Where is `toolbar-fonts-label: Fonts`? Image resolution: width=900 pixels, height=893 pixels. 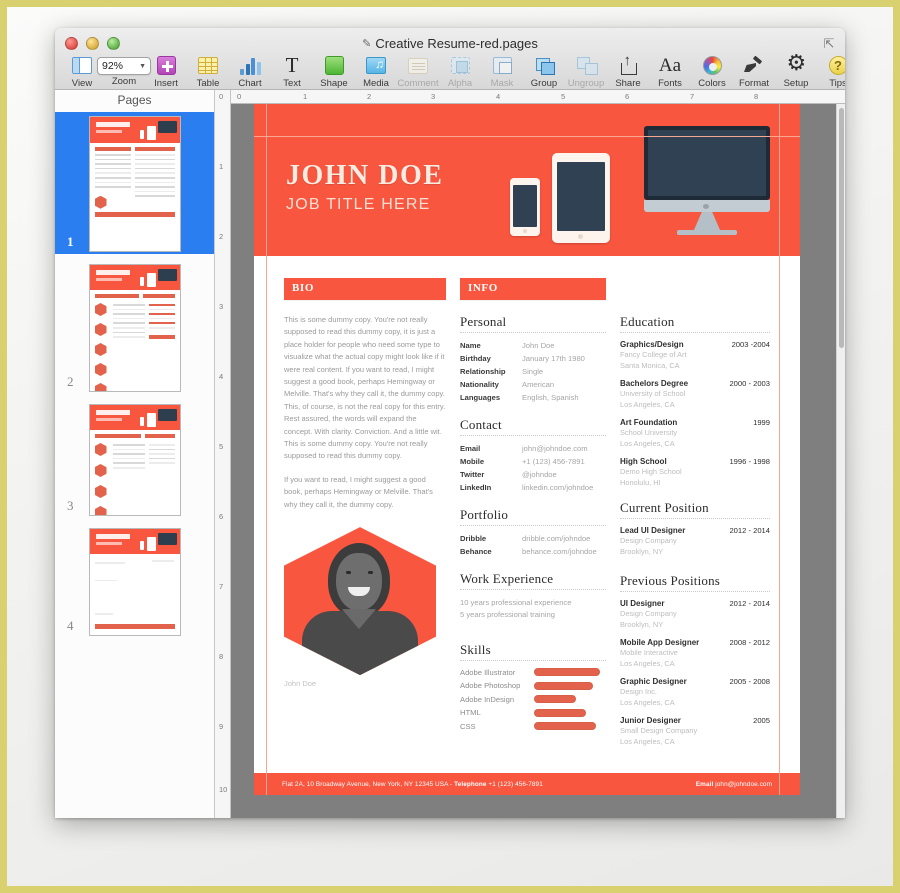
toolbar-fonts-label: Fonts is located at coordinates (670, 83).